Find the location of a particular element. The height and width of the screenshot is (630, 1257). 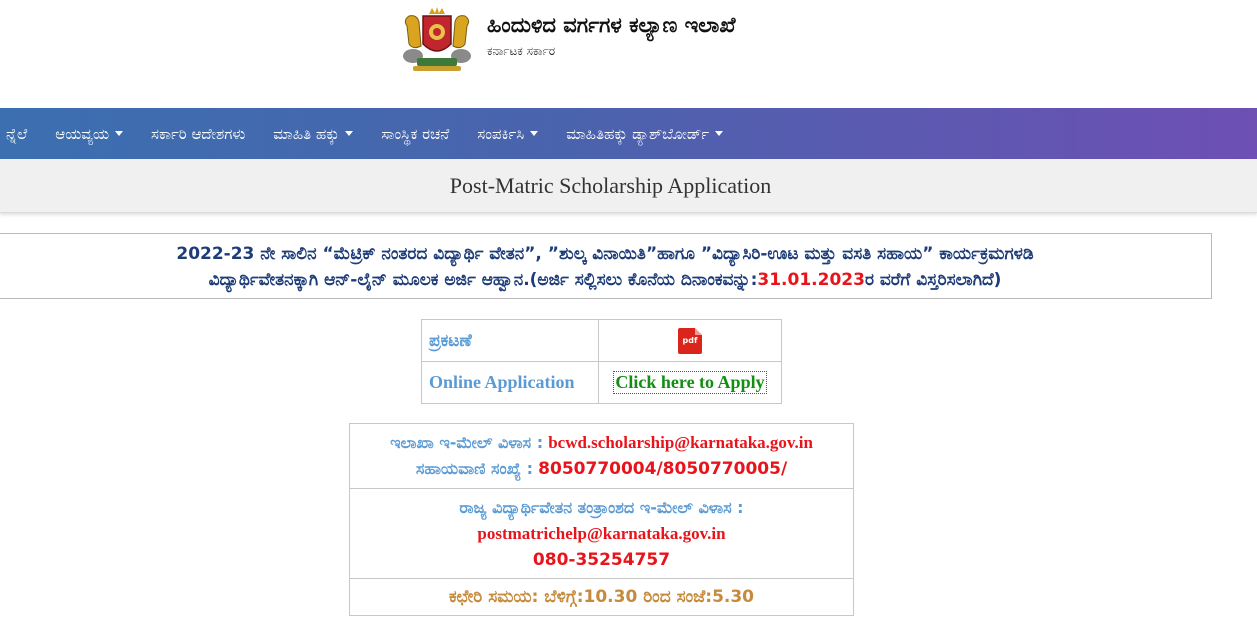

helpline-label: ಸಹಾಯವಾಣಿ ಸಂಖ್ಯೆ : is located at coordinates (474, 468).